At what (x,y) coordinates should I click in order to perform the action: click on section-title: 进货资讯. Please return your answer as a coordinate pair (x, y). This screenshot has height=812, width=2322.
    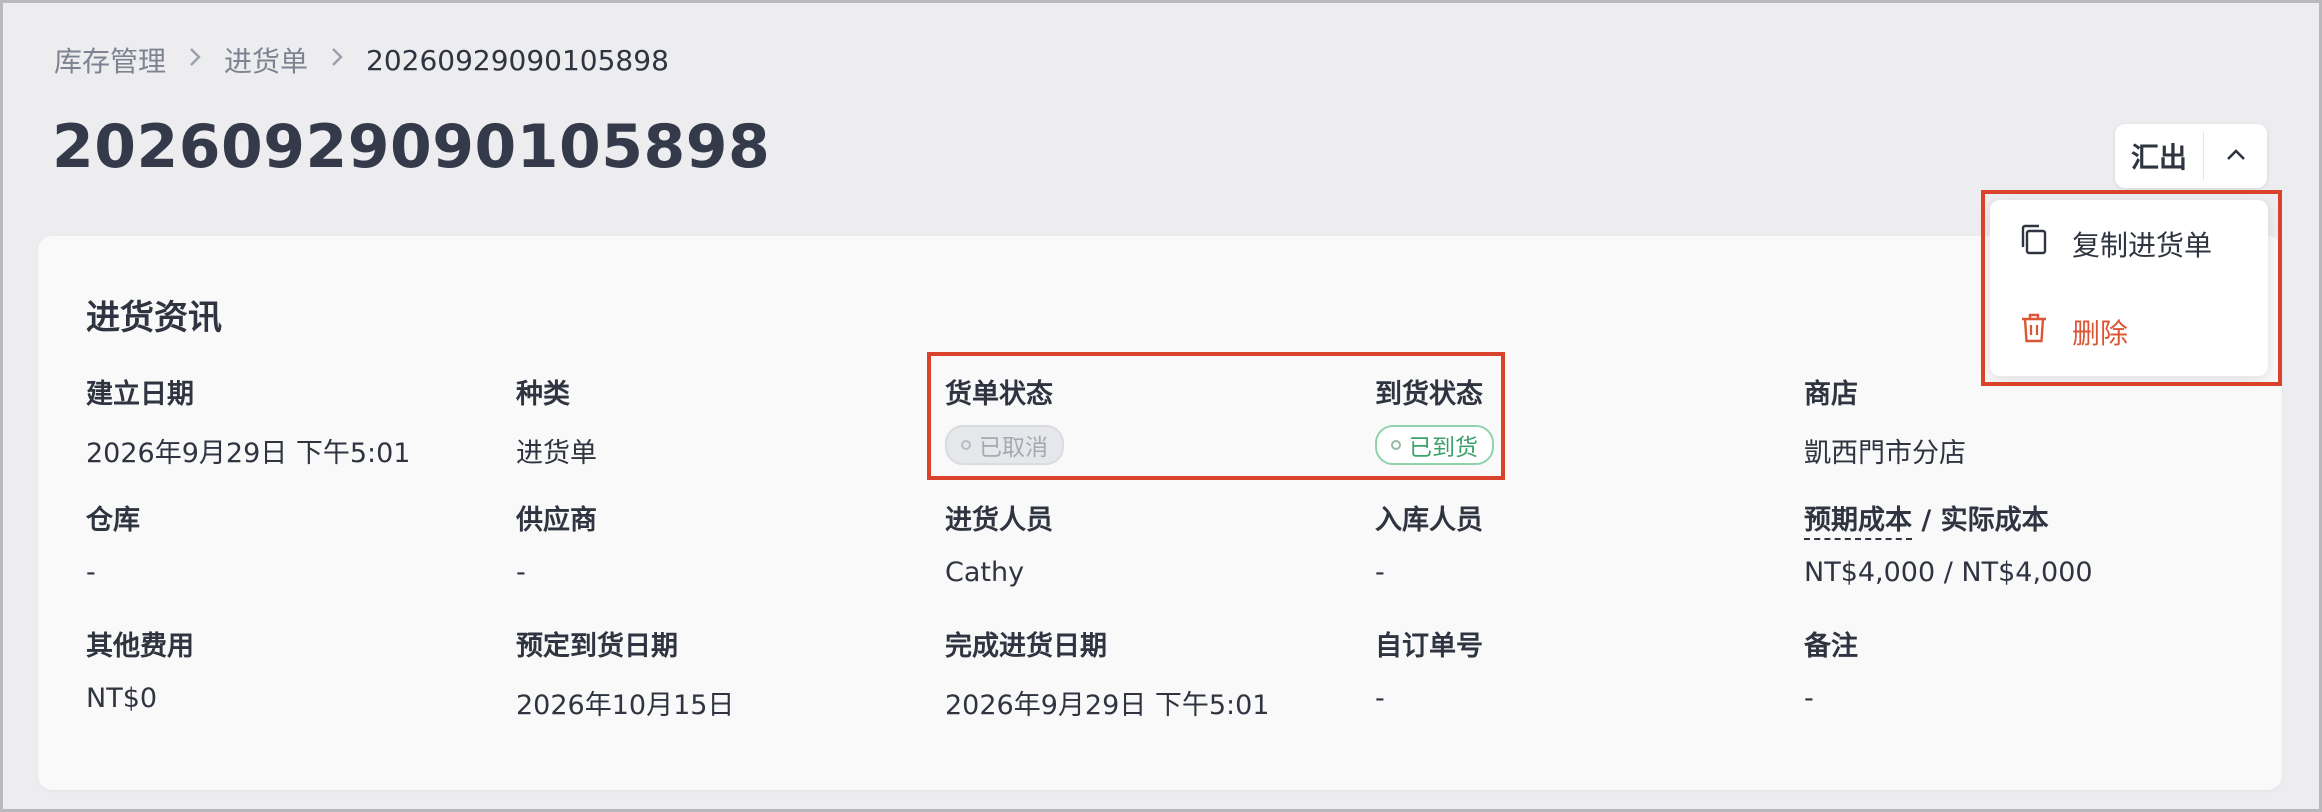
    Looking at the image, I should click on (154, 318).